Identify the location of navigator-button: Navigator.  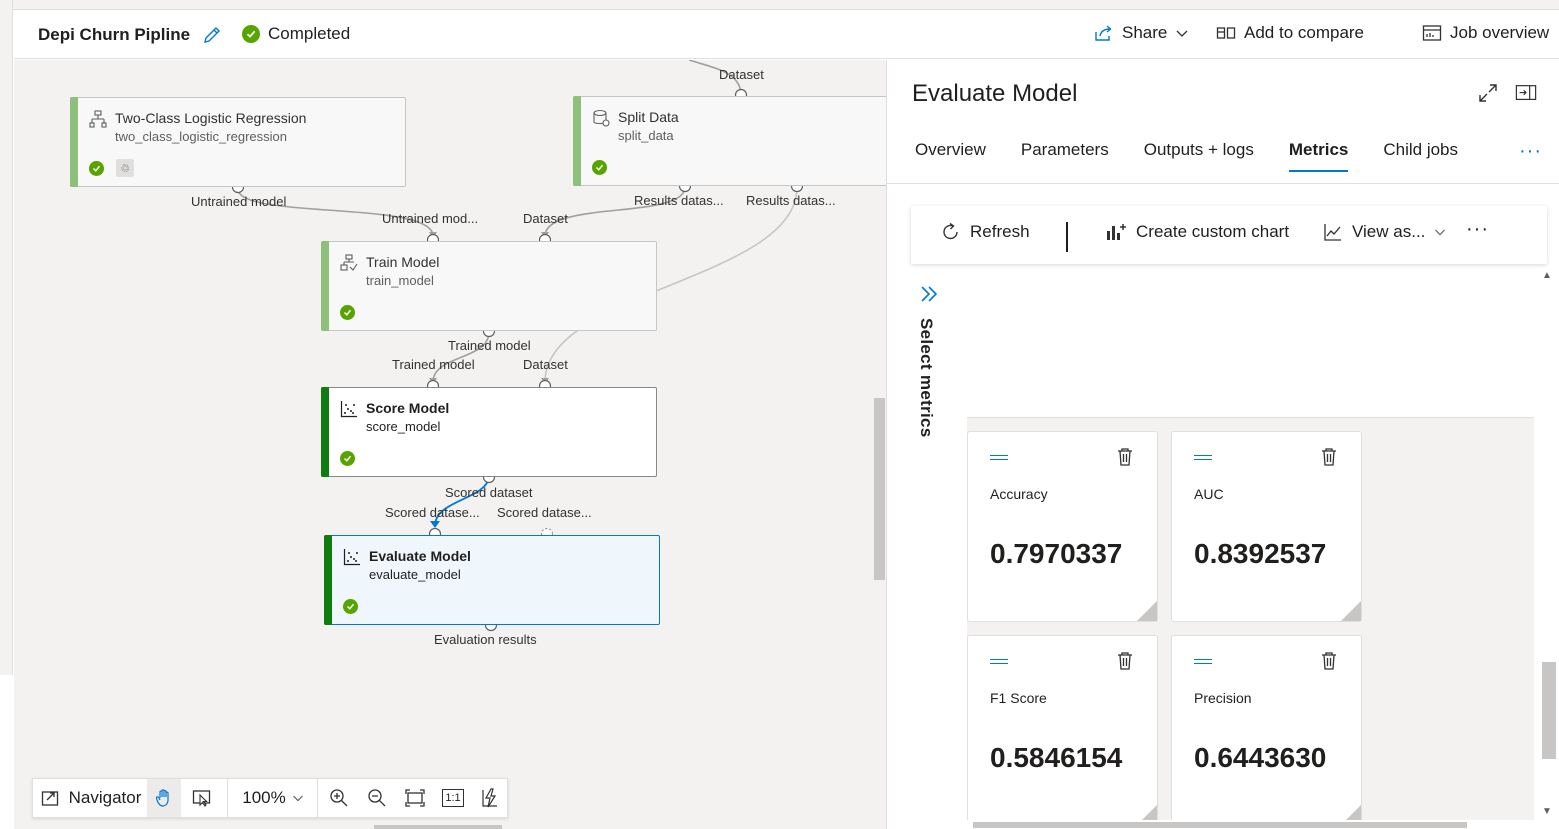
(91, 798).